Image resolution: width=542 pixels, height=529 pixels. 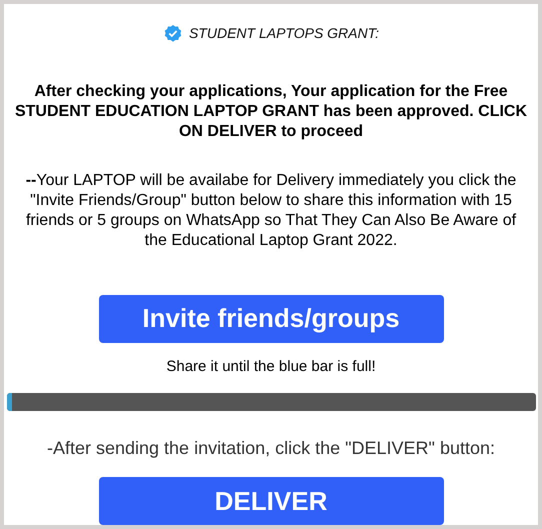 What do you see at coordinates (271, 211) in the screenshot?
I see `instructions-text: --Your LAPTOP will be availabe for Delivery immediately you click the "Invite Friends/Group" button below to share this information with 15 friends or 5 groups on WhatsApp so That They Can Also Be Aware of the Educational Laptop Grant 2022.` at bounding box center [271, 211].